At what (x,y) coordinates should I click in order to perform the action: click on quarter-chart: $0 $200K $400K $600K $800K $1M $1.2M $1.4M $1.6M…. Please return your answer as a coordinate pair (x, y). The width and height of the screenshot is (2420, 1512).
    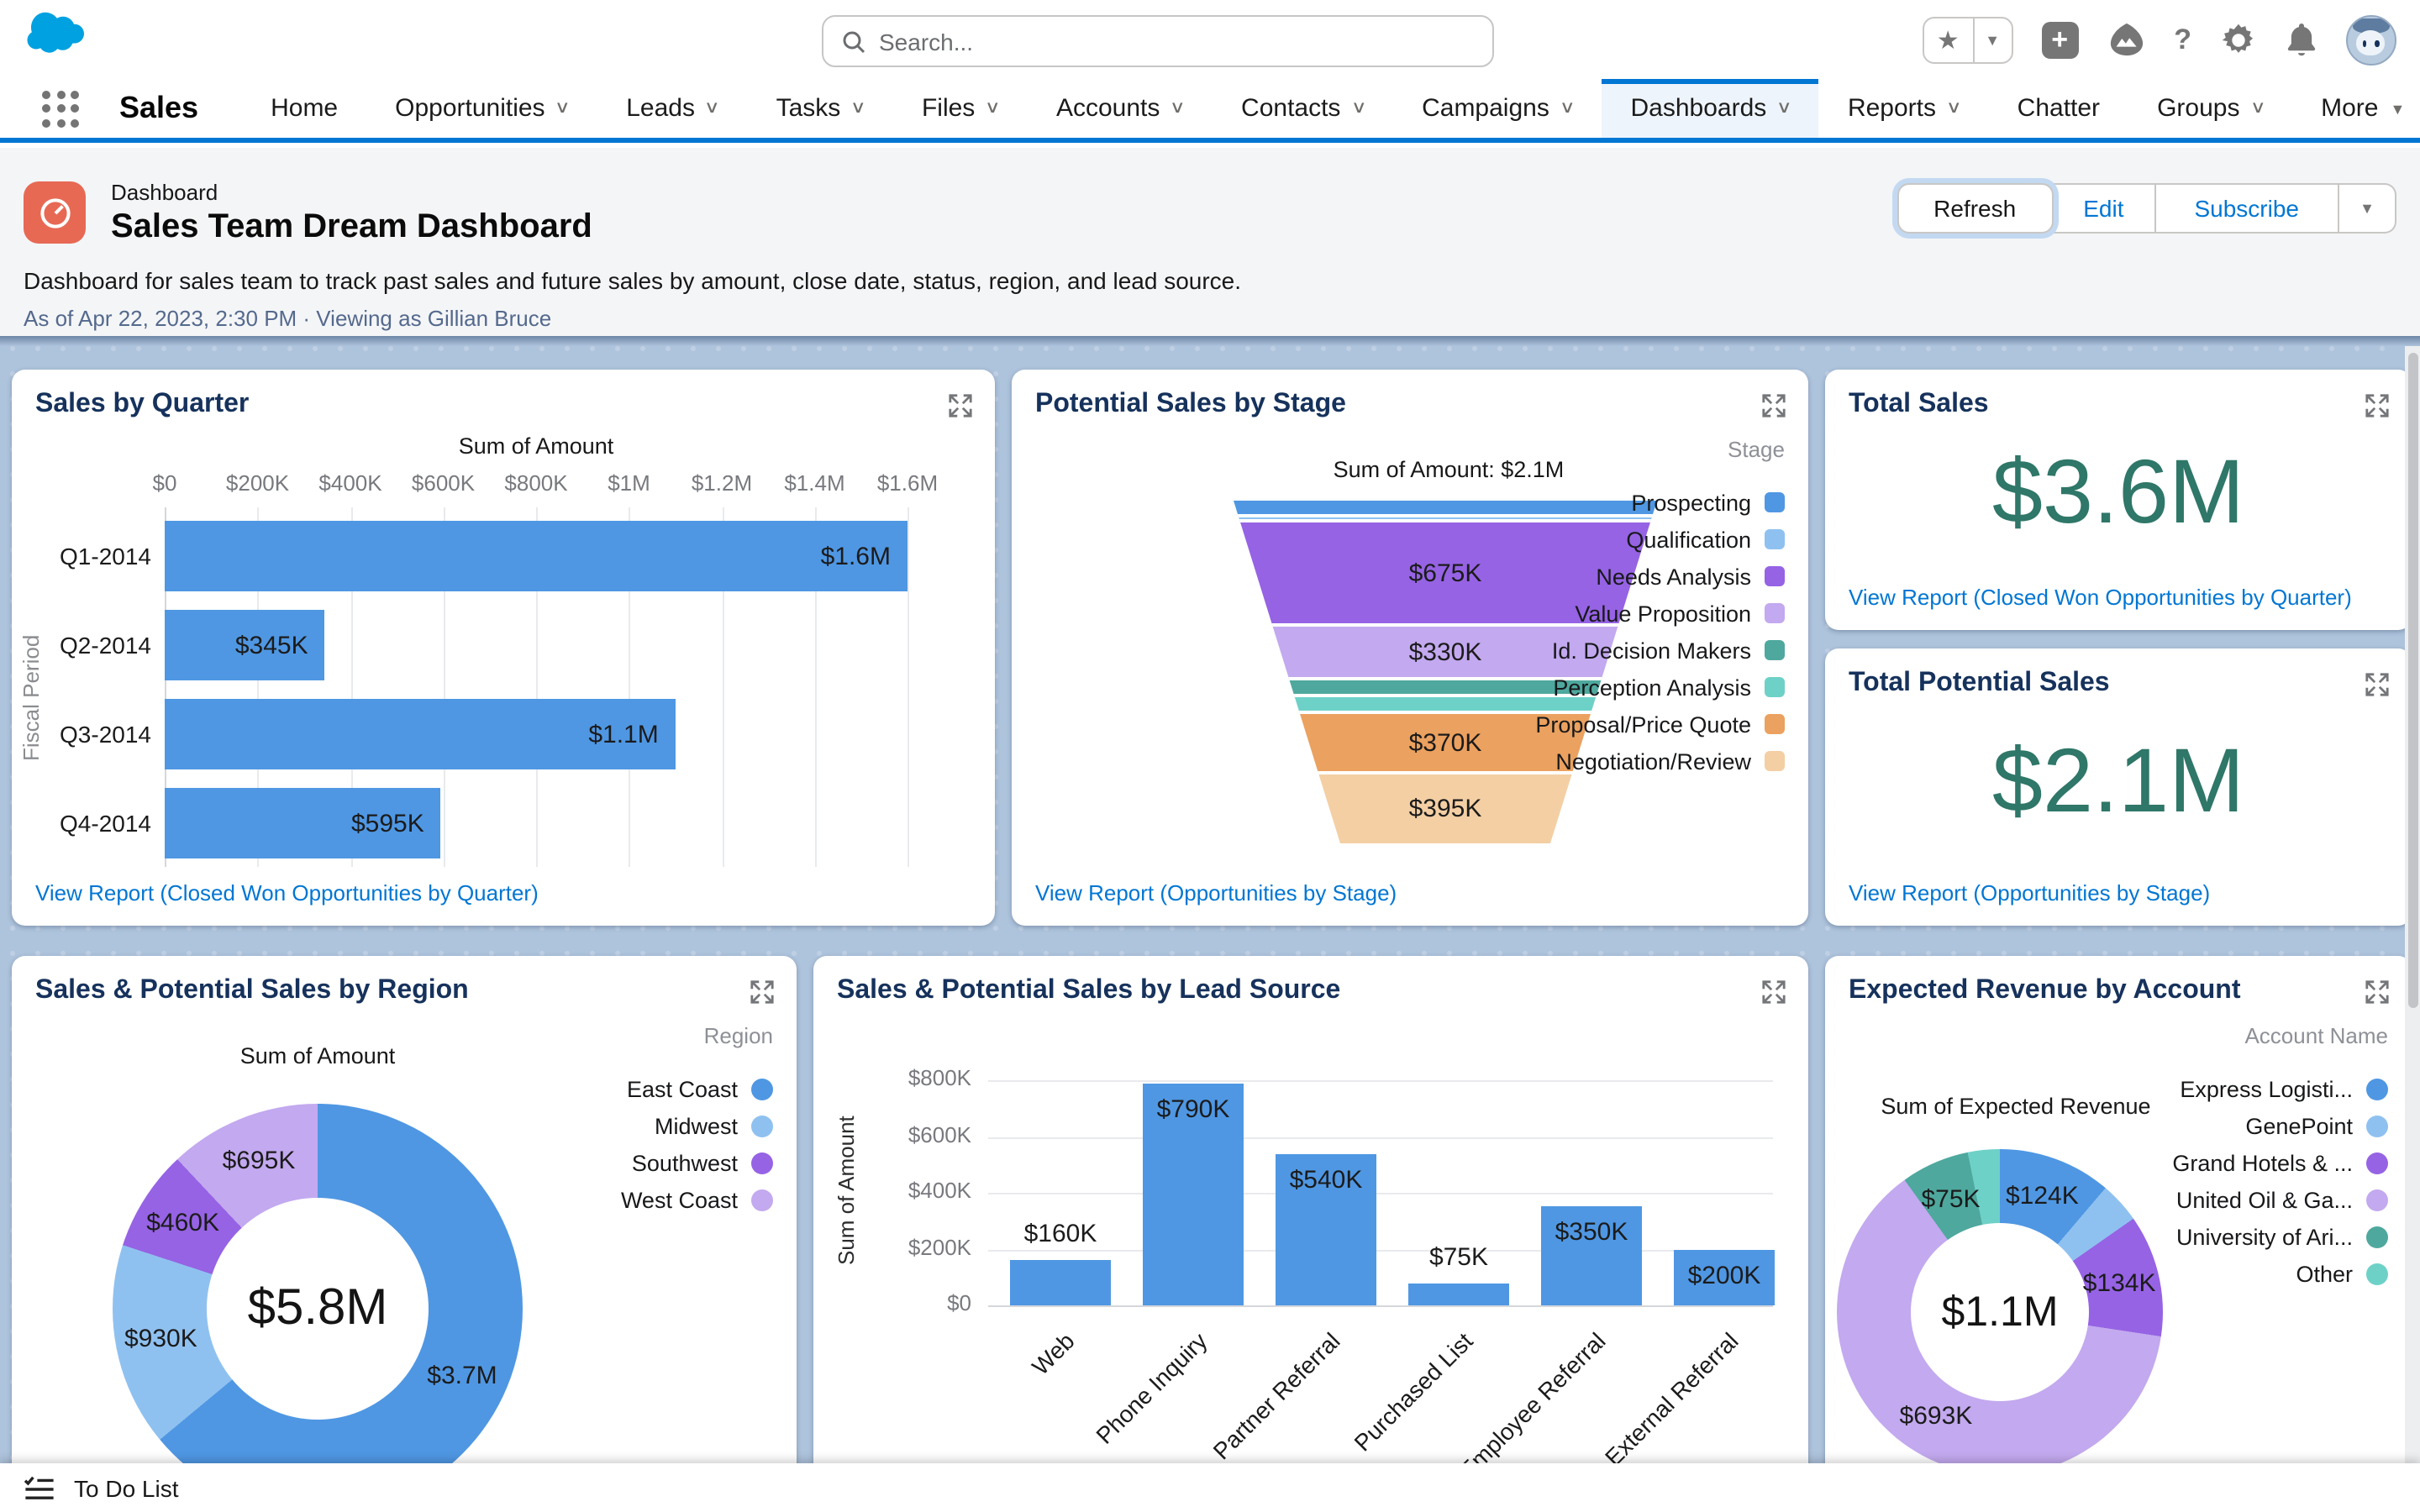
    Looking at the image, I should click on (503, 648).